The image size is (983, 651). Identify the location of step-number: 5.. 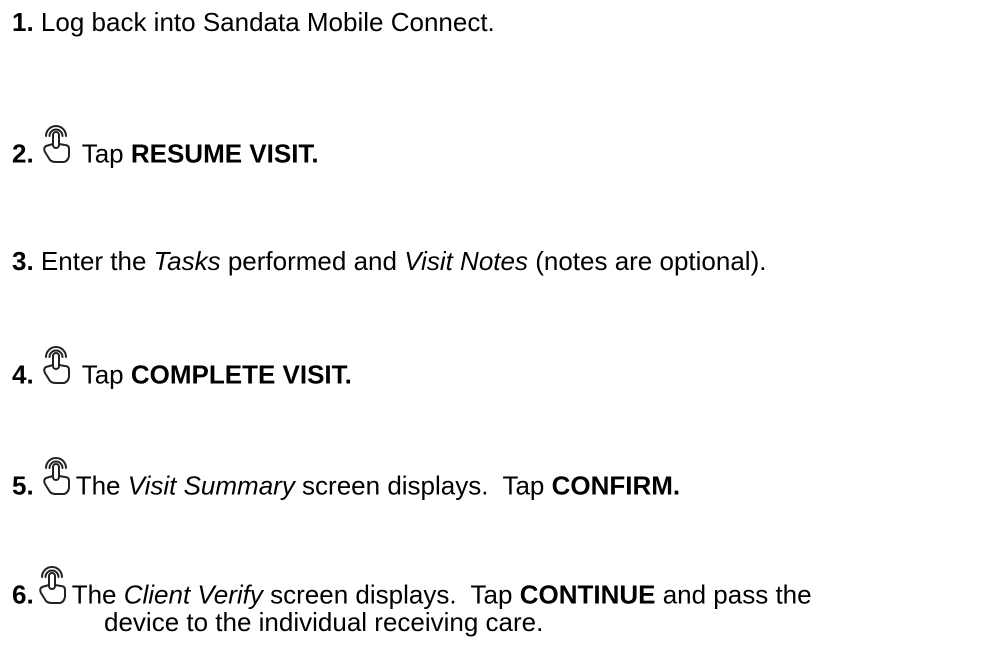
(23, 485).